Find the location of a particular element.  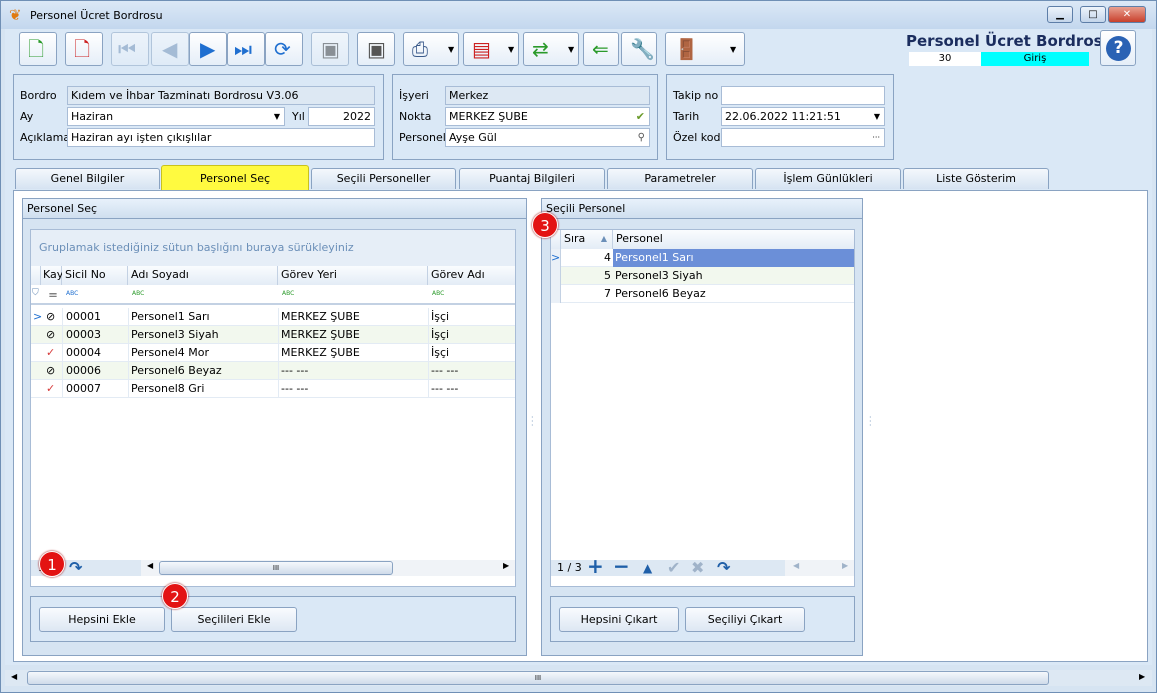

cell-yer: --- --- is located at coordinates (295, 388).